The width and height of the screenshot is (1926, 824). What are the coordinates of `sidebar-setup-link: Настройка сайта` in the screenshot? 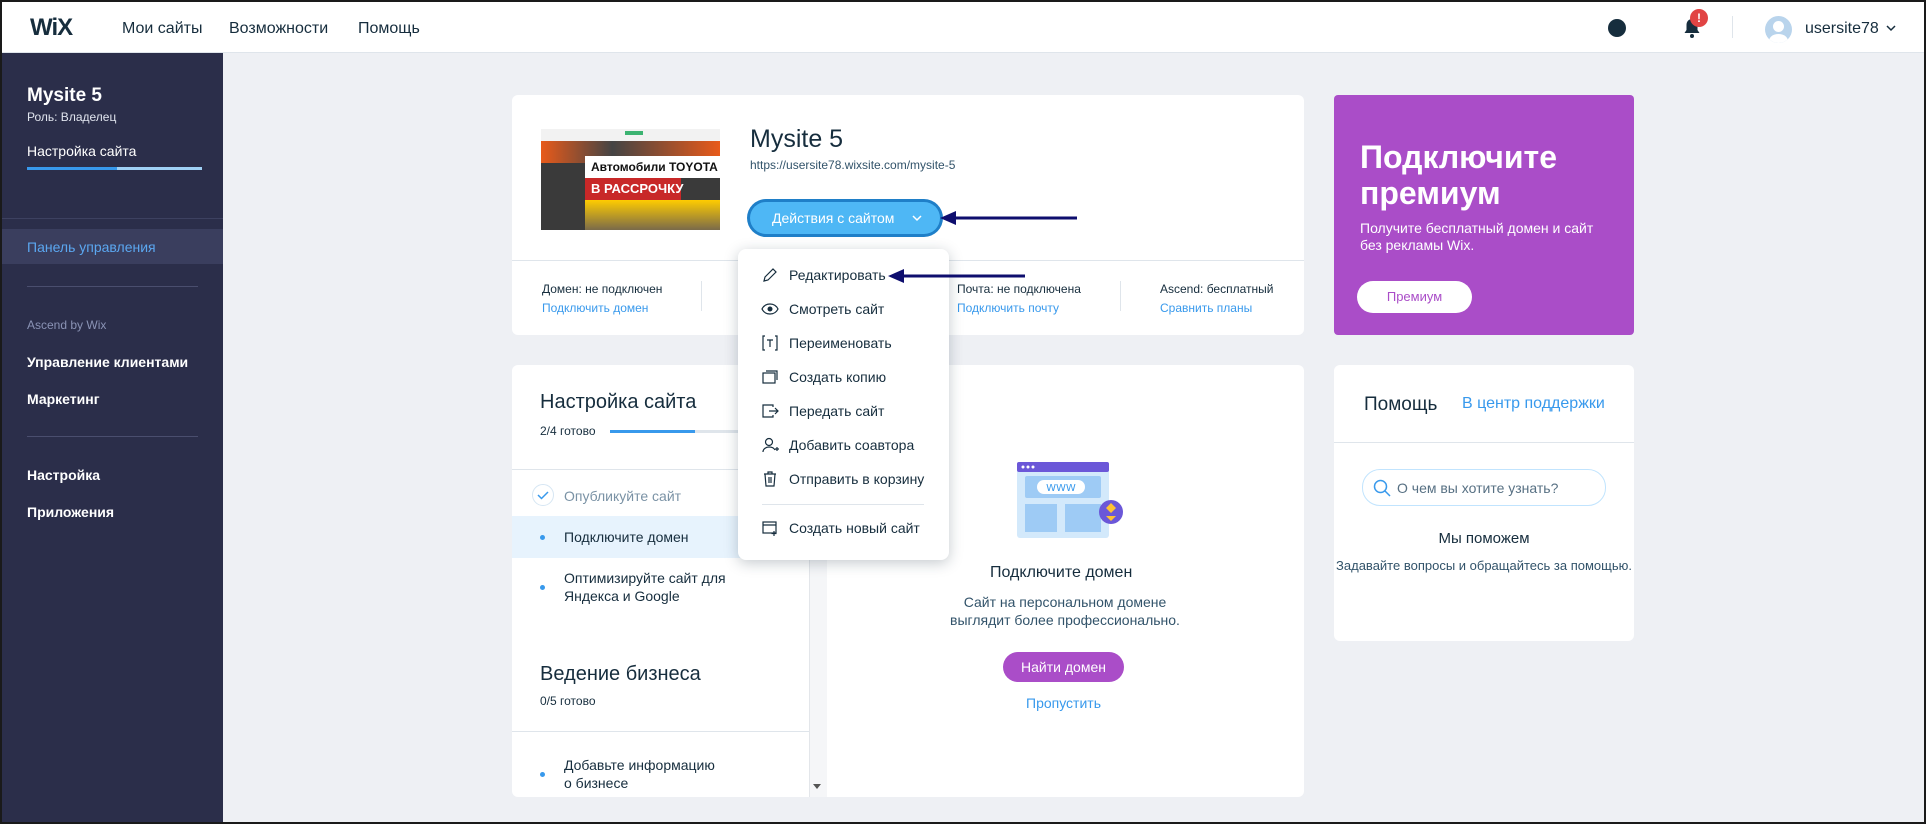 It's located at (81, 151).